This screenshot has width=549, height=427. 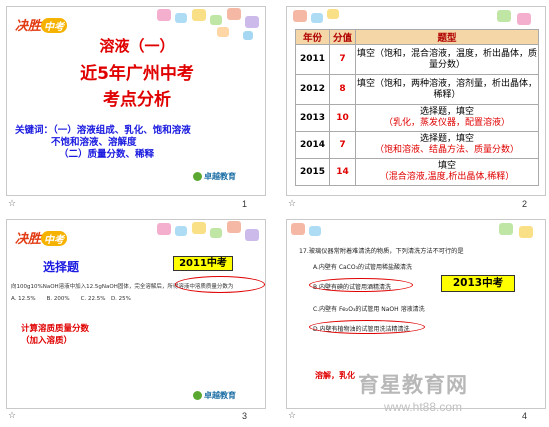 What do you see at coordinates (362, 267) in the screenshot?
I see `option-a: A.内壁有 CaCO₃的试管用稀盐酸清洗` at bounding box center [362, 267].